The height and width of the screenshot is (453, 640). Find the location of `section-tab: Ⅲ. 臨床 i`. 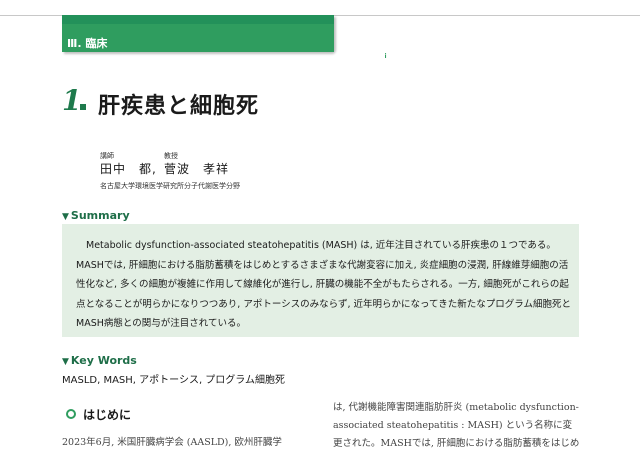

section-tab: Ⅲ. 臨床 i is located at coordinates (225, 37).